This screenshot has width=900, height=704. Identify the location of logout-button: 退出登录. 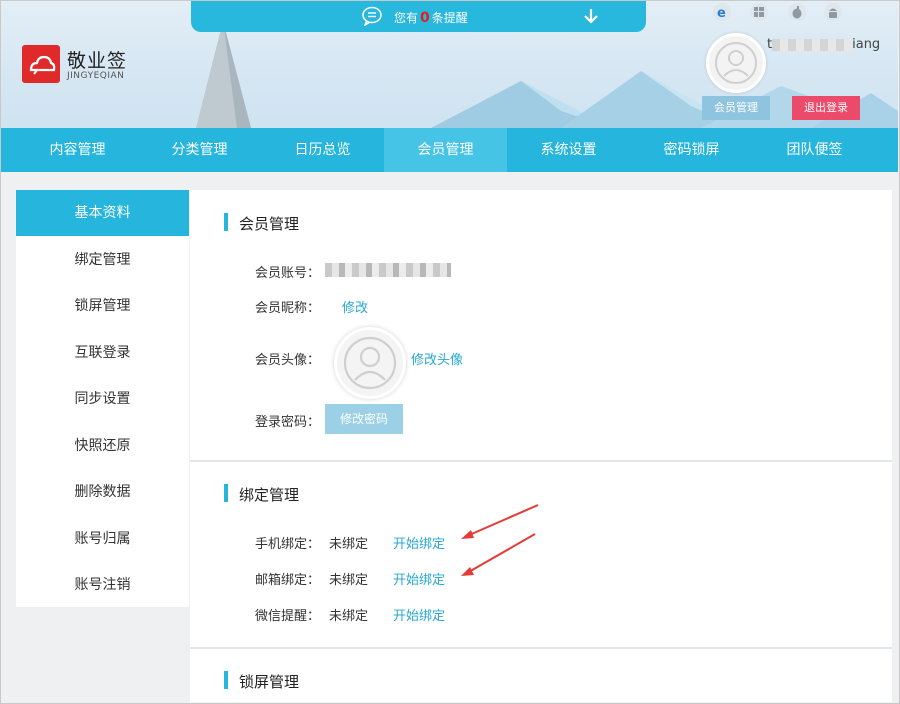
(826, 108).